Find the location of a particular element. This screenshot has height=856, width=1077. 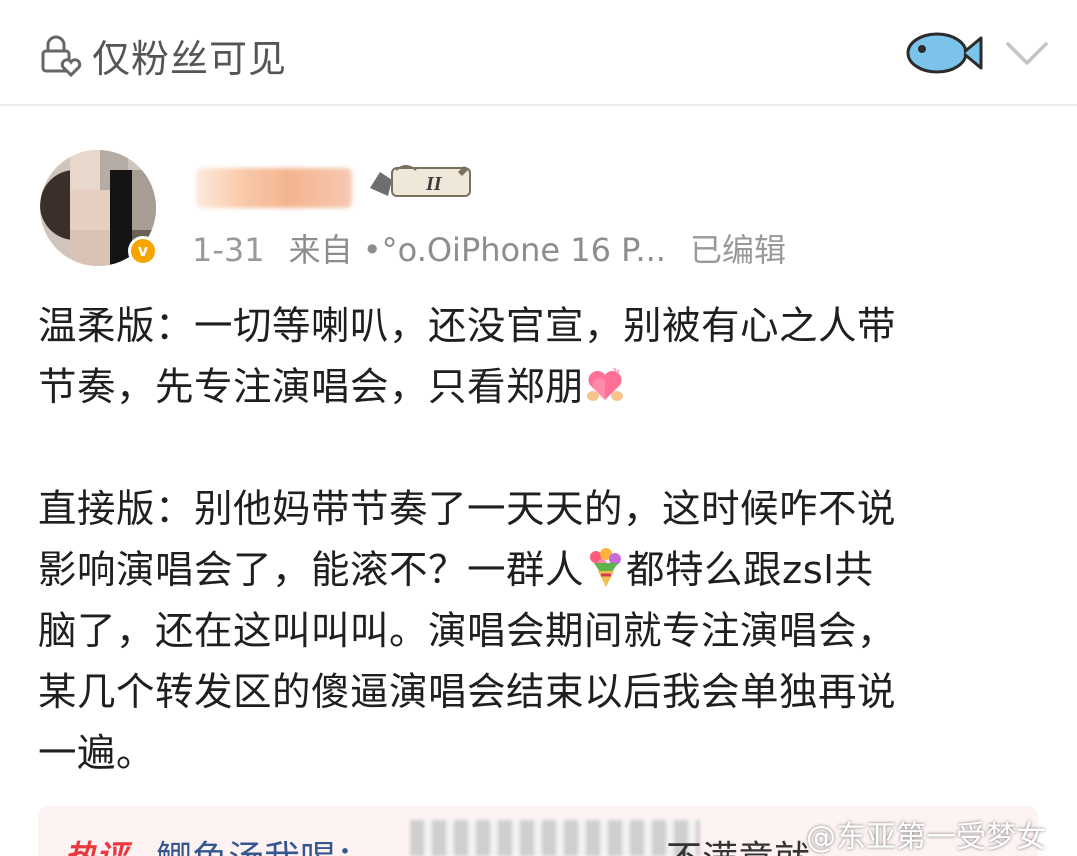

heart-hands-emoji-icon is located at coordinates (605, 384).